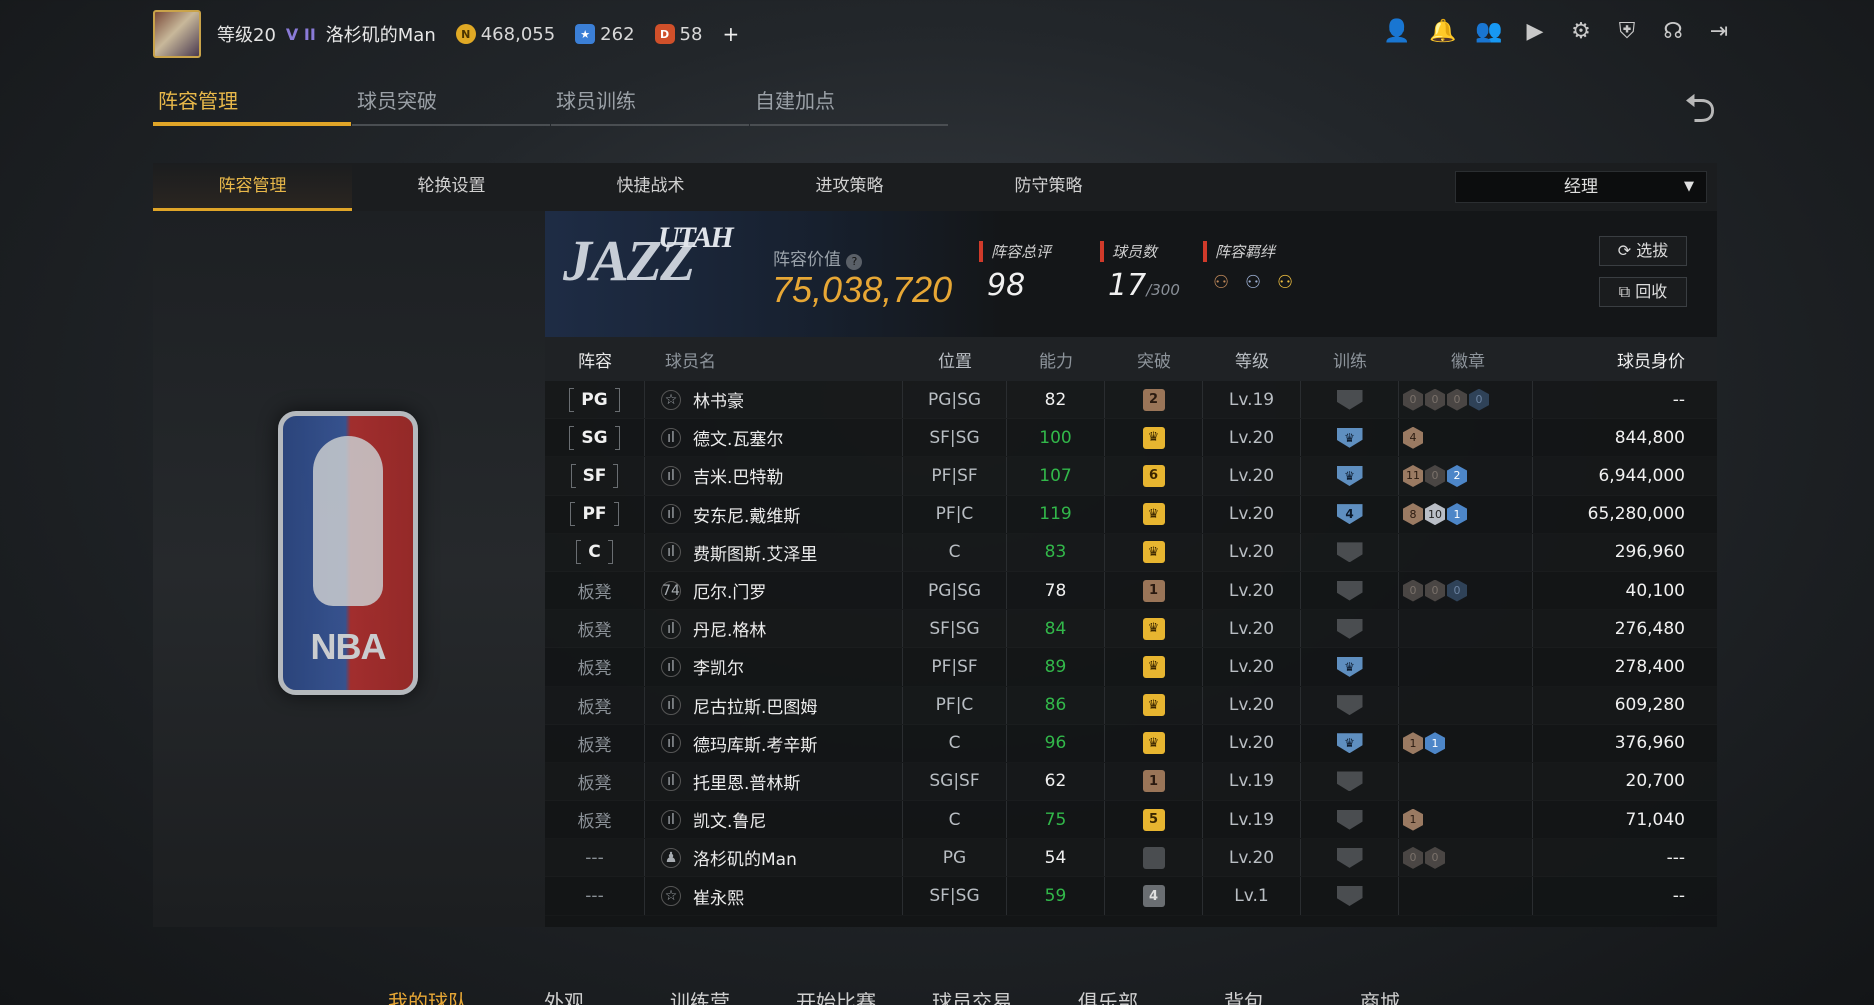 Image resolution: width=1874 pixels, height=1005 pixels. I want to click on header-player-name: 球员名, so click(690, 361).